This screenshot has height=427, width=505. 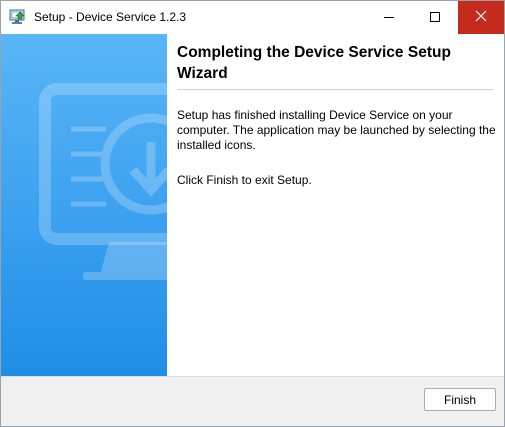 What do you see at coordinates (335, 89) in the screenshot?
I see `heading-divider` at bounding box center [335, 89].